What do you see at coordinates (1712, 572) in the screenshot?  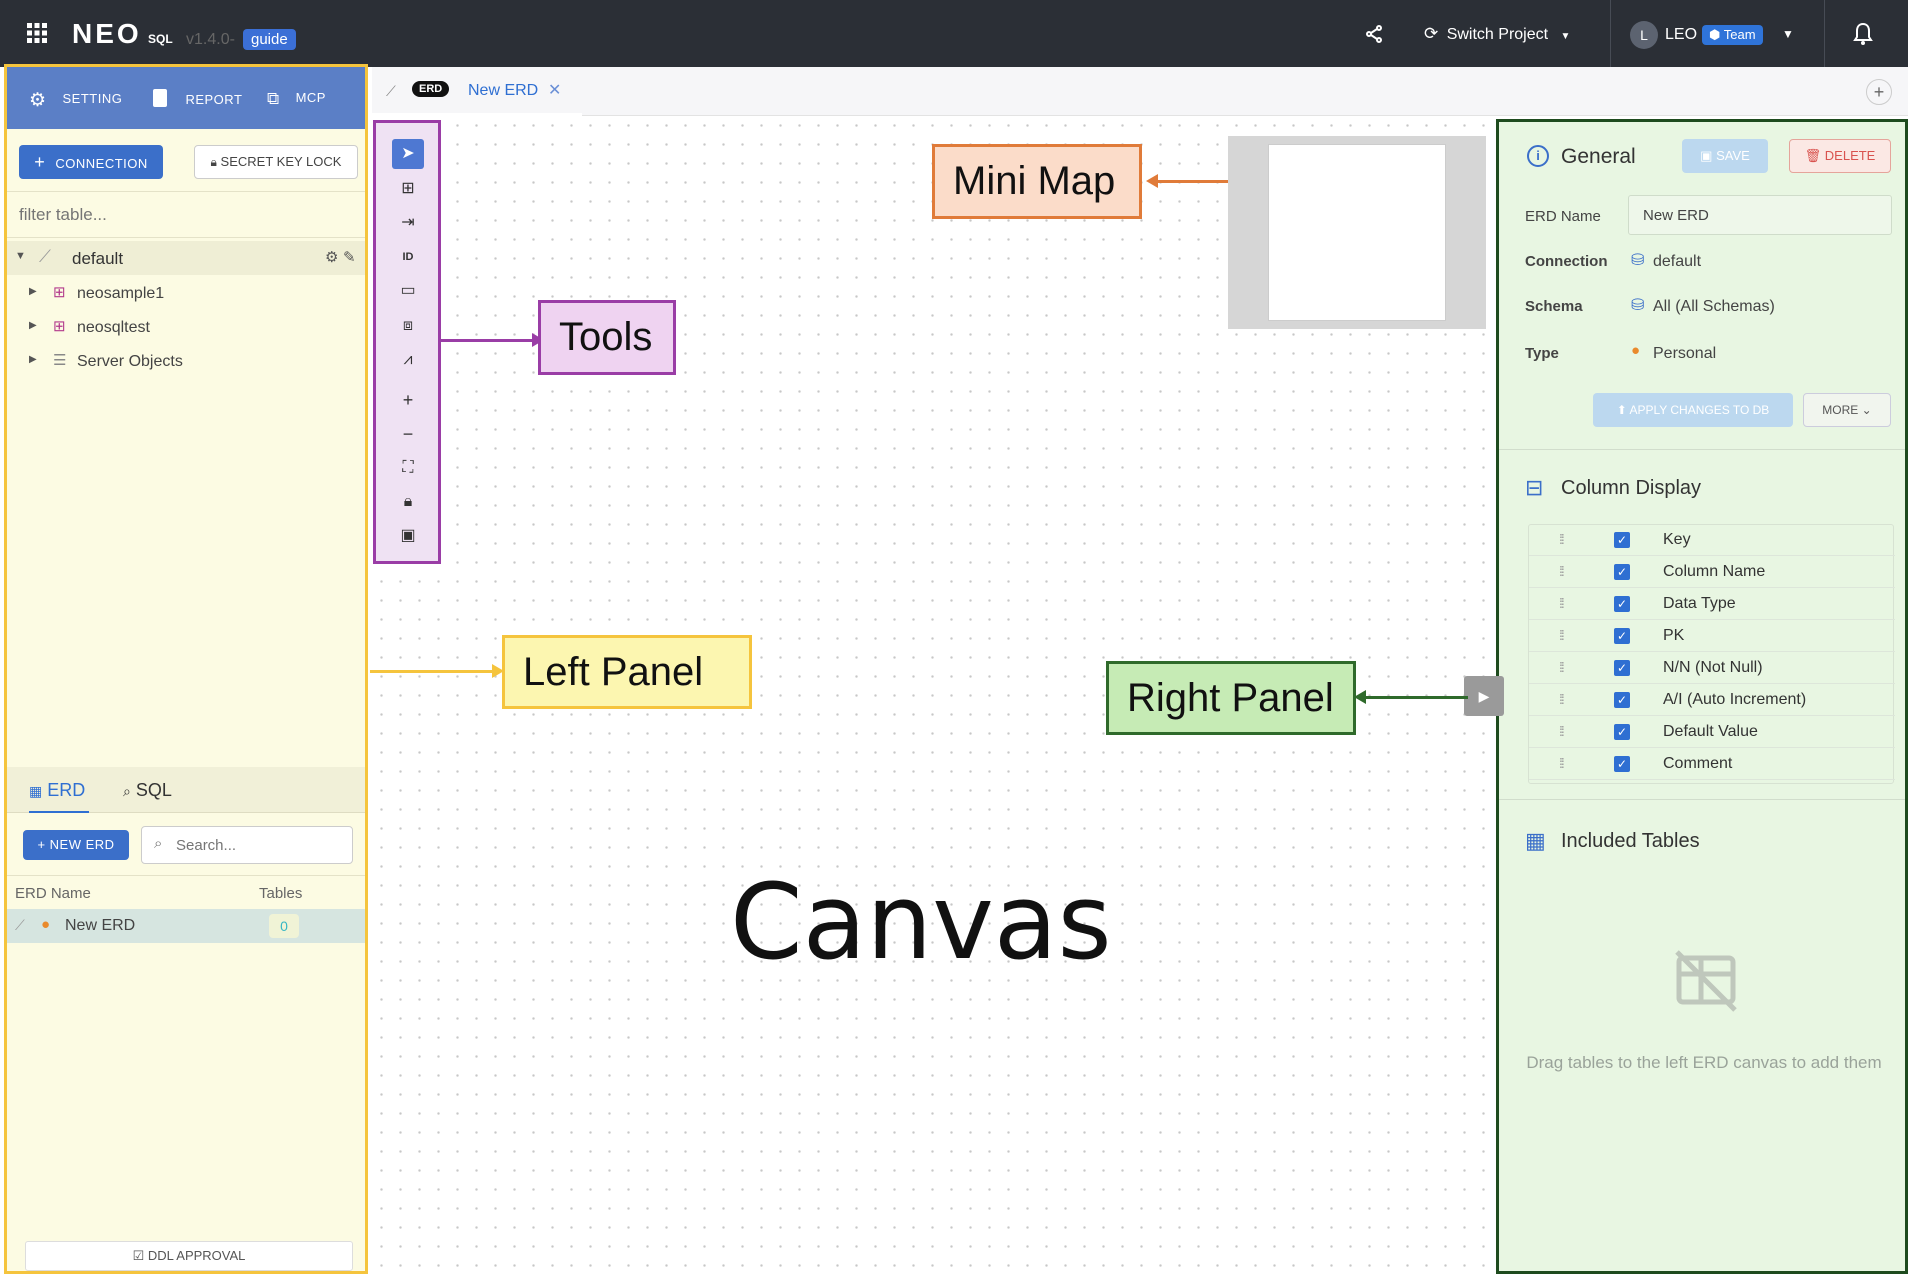 I see `column-display-row: ⁞⁞ ✓ Column Name` at bounding box center [1712, 572].